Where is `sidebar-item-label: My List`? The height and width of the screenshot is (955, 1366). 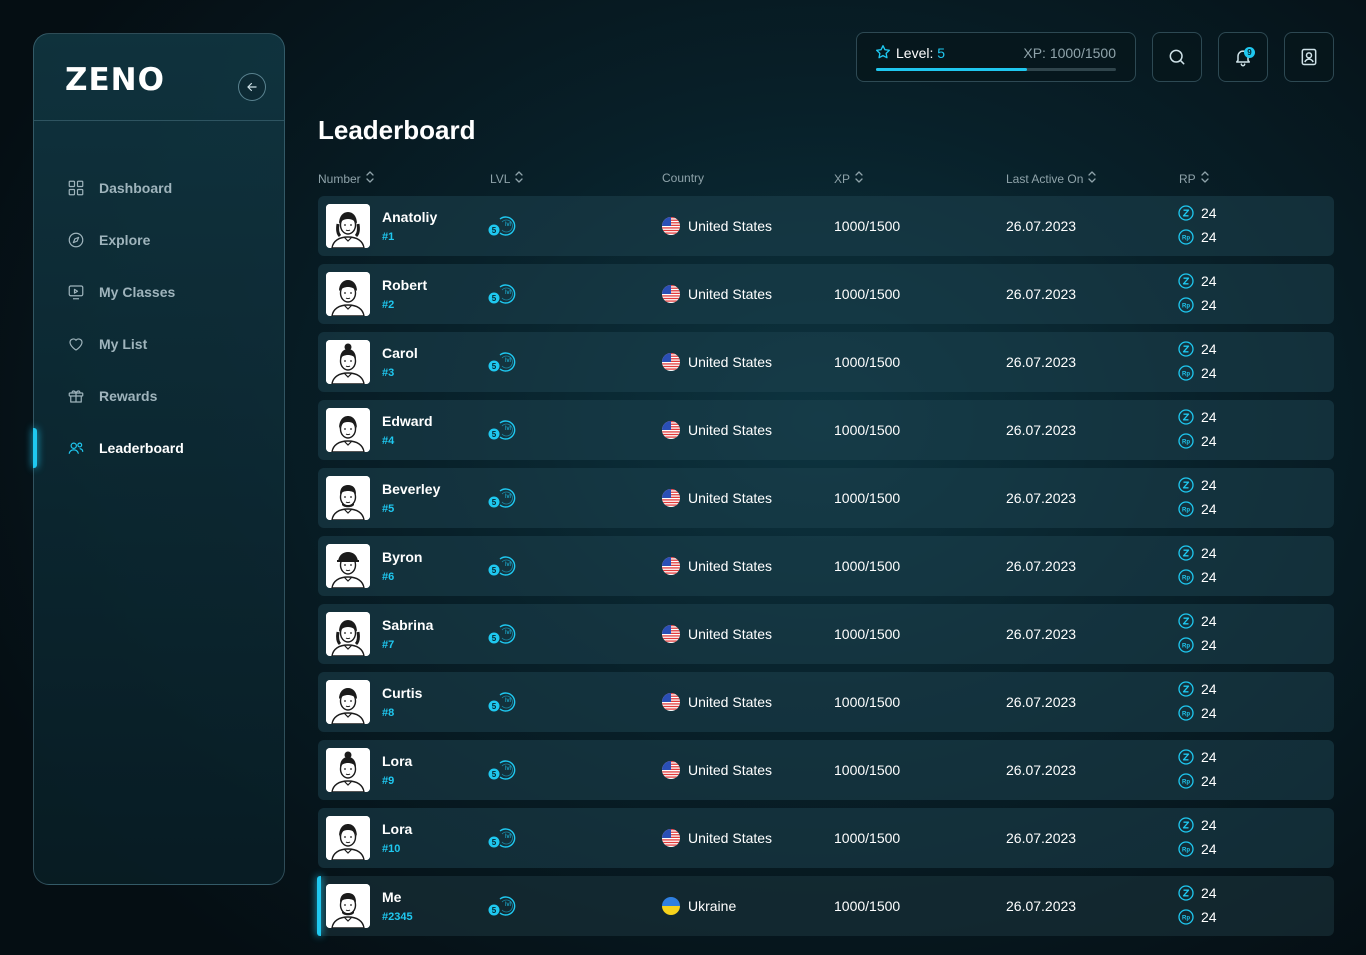 sidebar-item-label: My List is located at coordinates (123, 344).